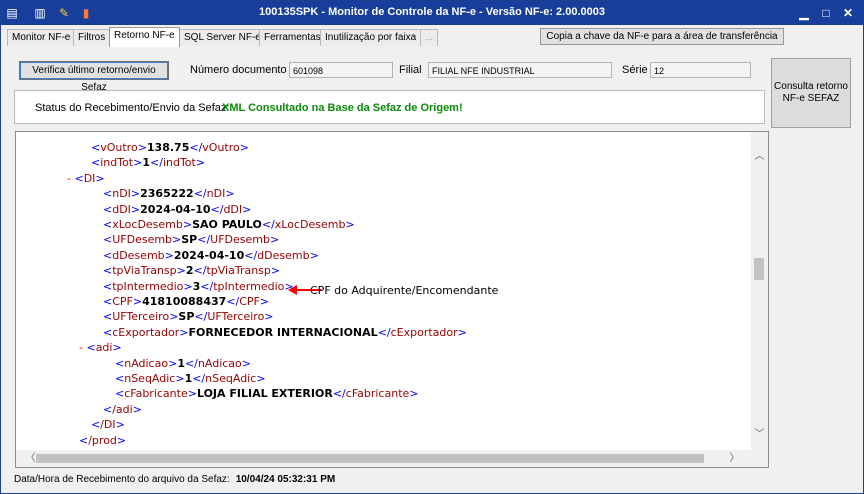 The width and height of the screenshot is (864, 494). Describe the element at coordinates (146, 332) in the screenshot. I see `xml-tag: cExportador` at that location.